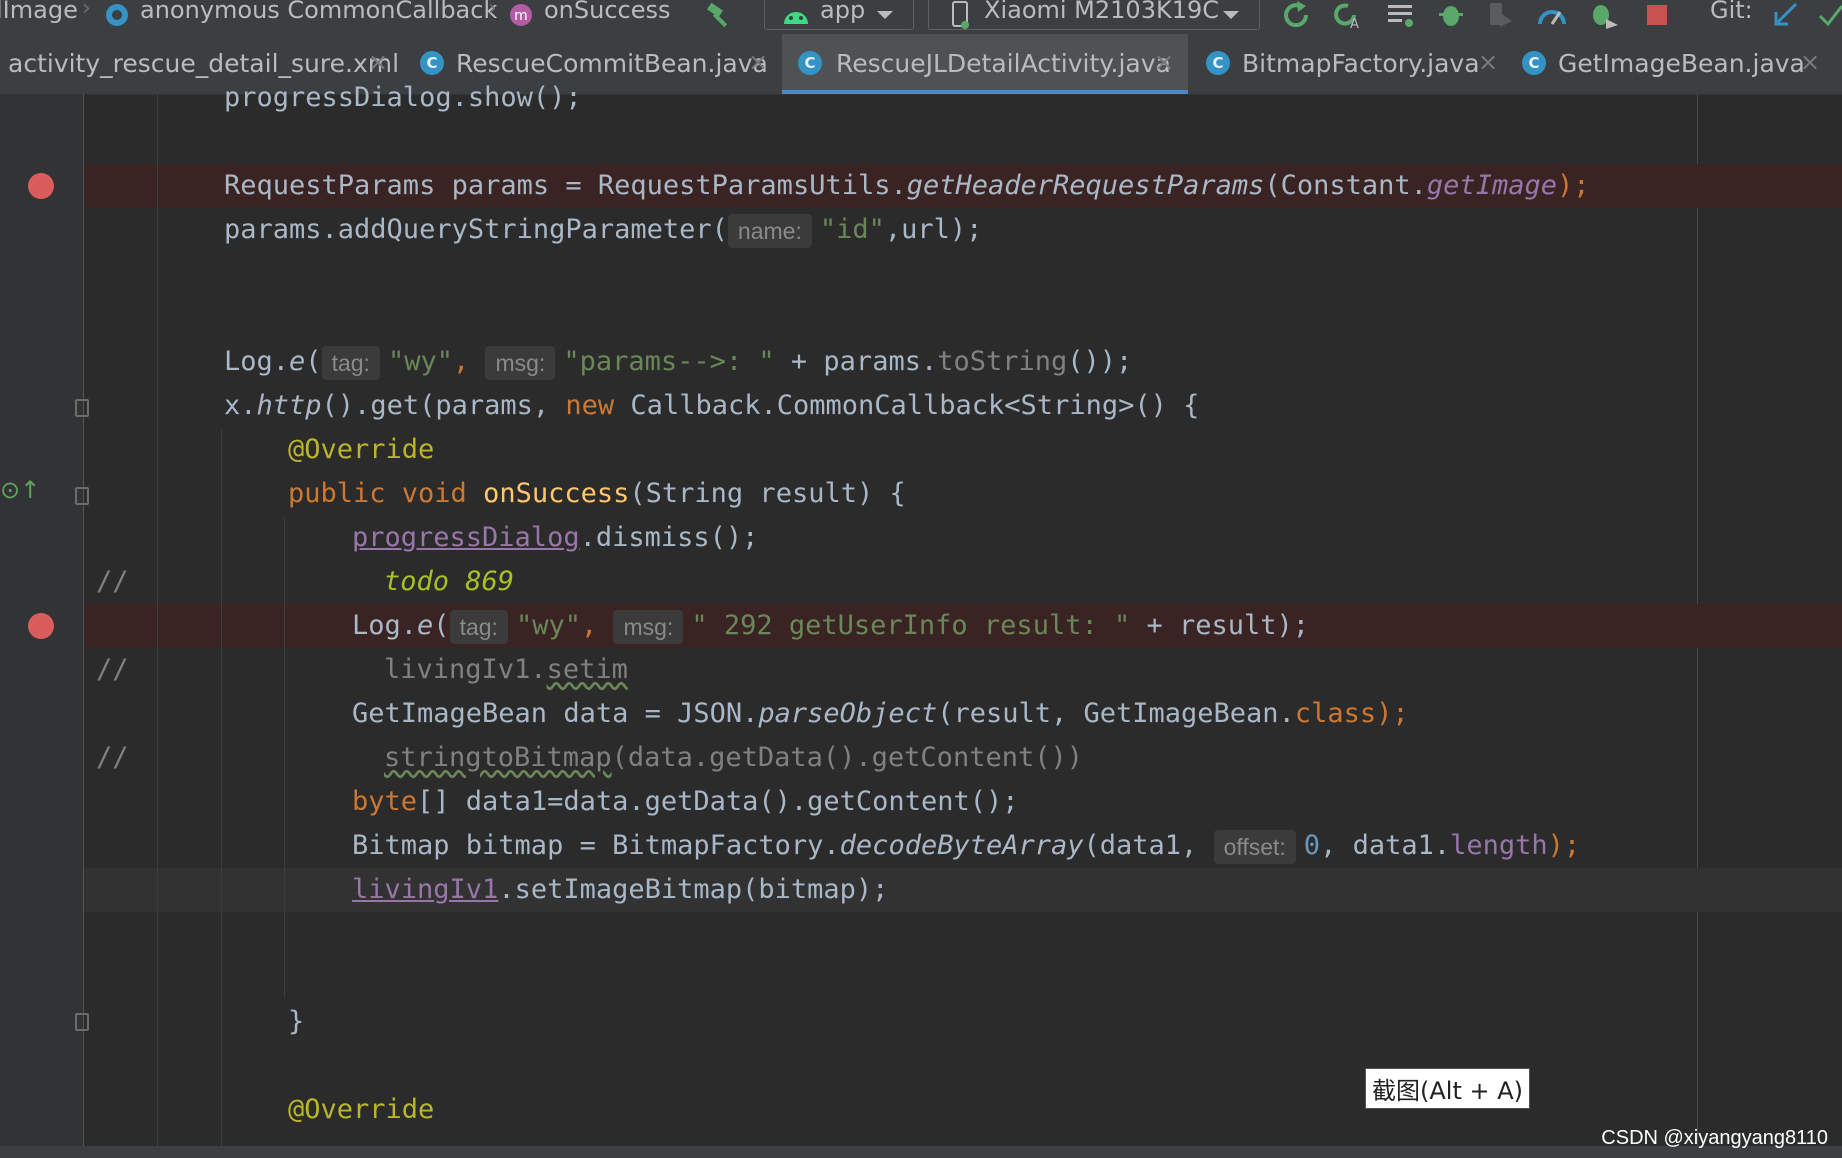 This screenshot has height=1158, width=1842. I want to click on code-text: ,url);, so click(933, 229).